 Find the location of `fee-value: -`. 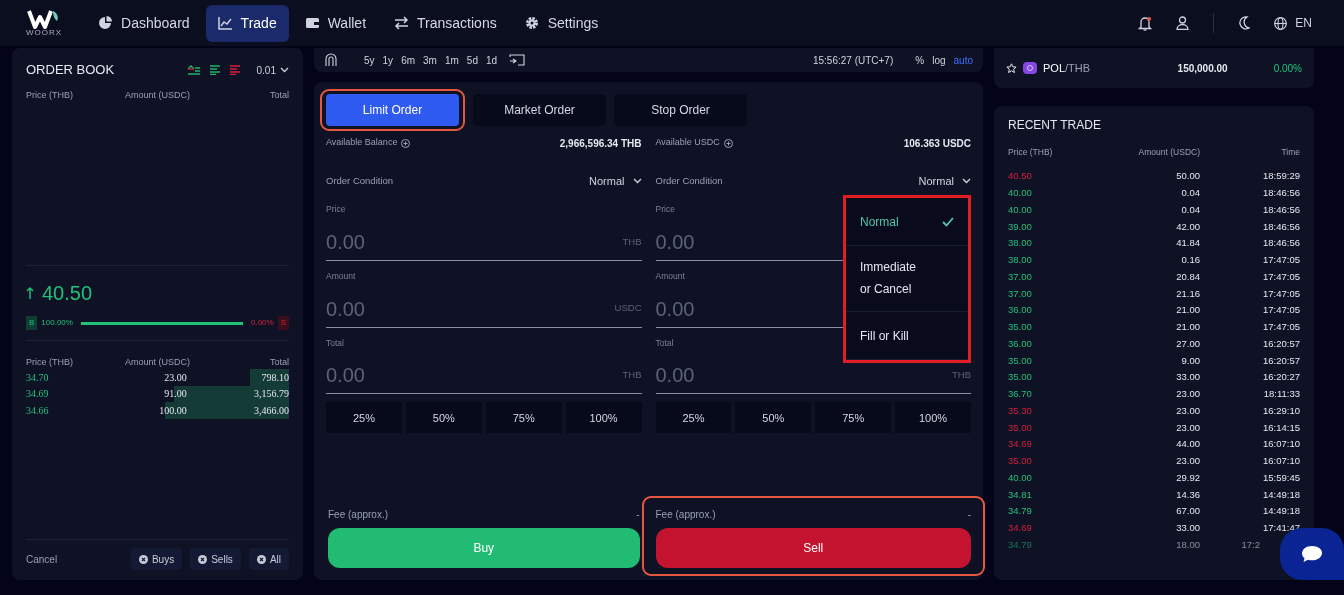

fee-value: - is located at coordinates (969, 514).